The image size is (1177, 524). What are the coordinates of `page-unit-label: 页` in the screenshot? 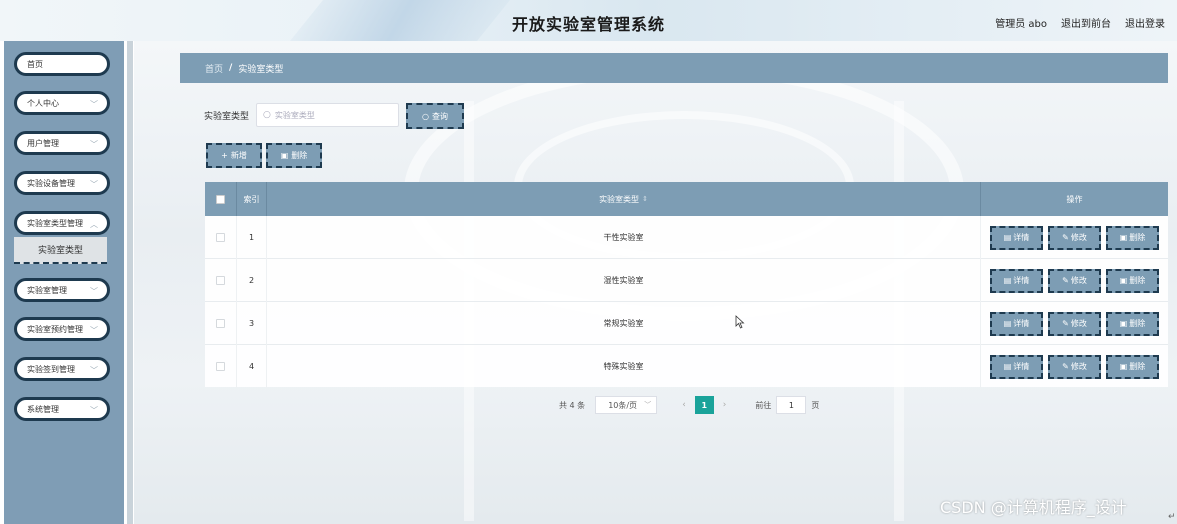 It's located at (815, 405).